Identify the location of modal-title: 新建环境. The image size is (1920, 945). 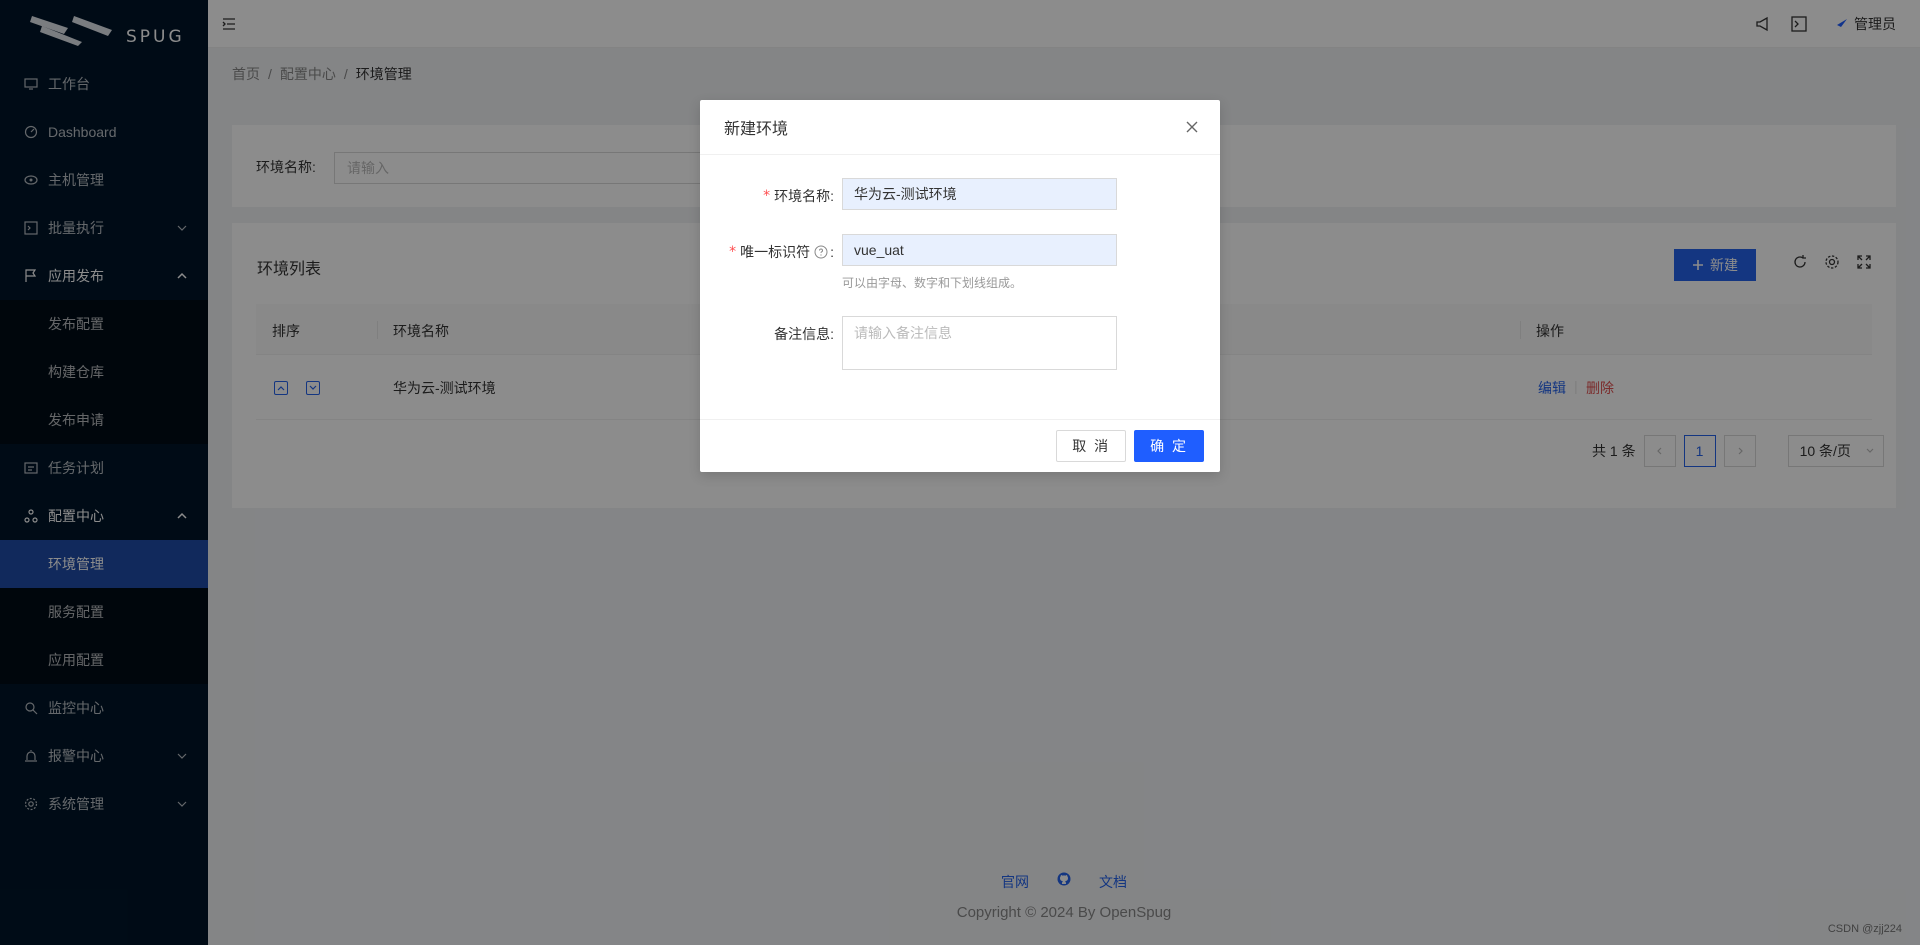
(756, 129).